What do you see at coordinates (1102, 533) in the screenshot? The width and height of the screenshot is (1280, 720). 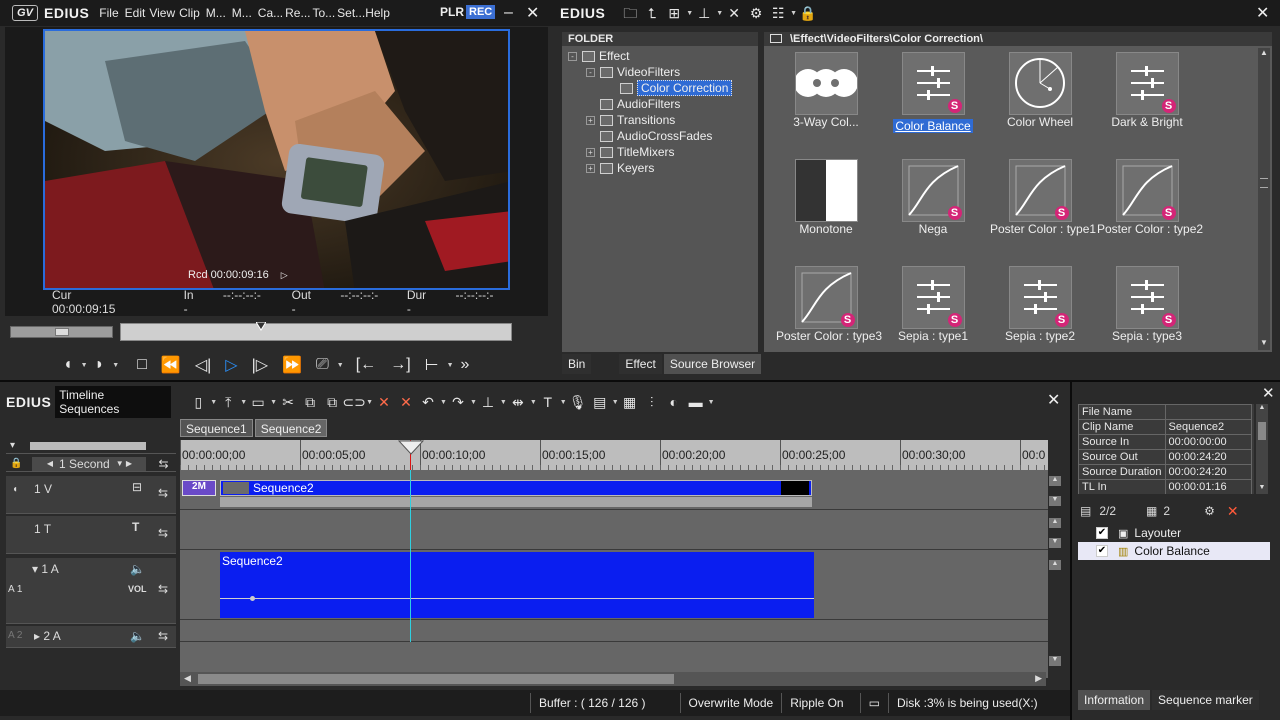 I see `checkbox-icon: ✔` at bounding box center [1102, 533].